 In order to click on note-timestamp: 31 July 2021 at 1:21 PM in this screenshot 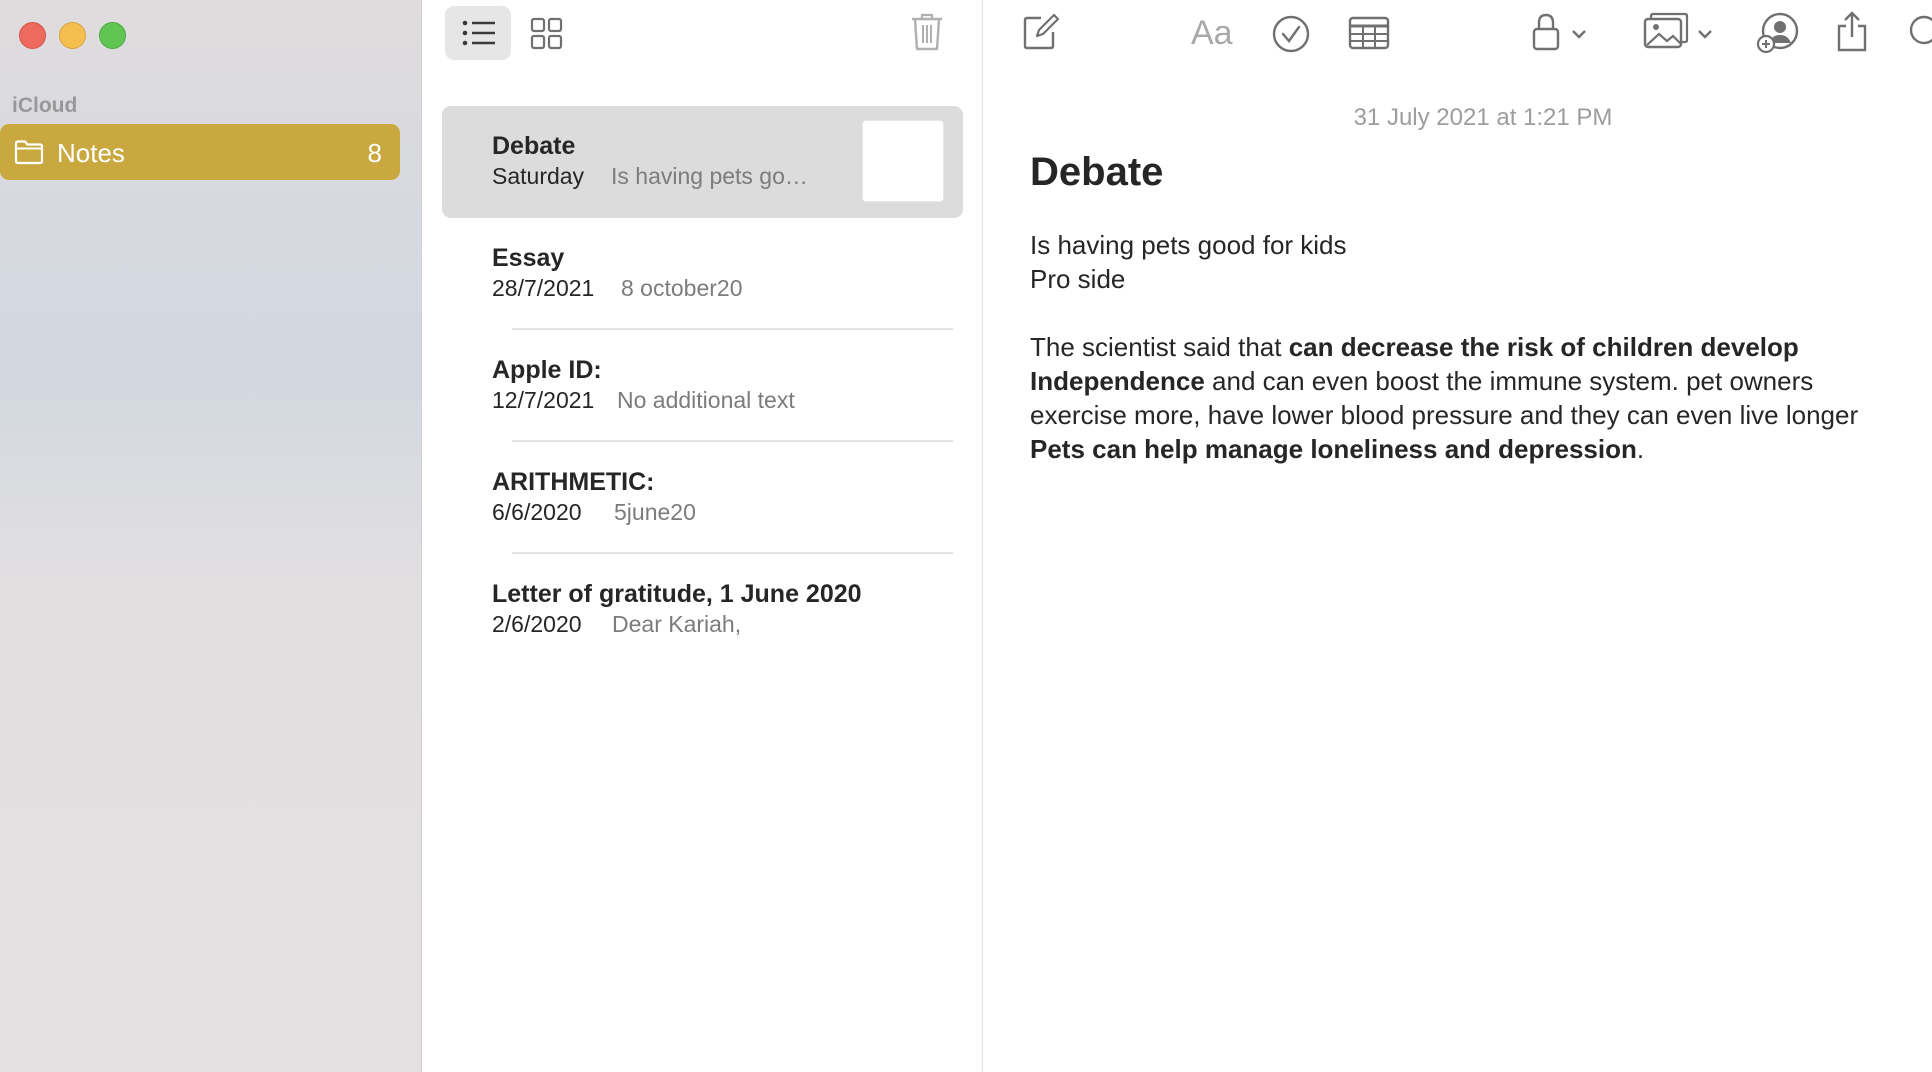, I will do `click(1483, 117)`.